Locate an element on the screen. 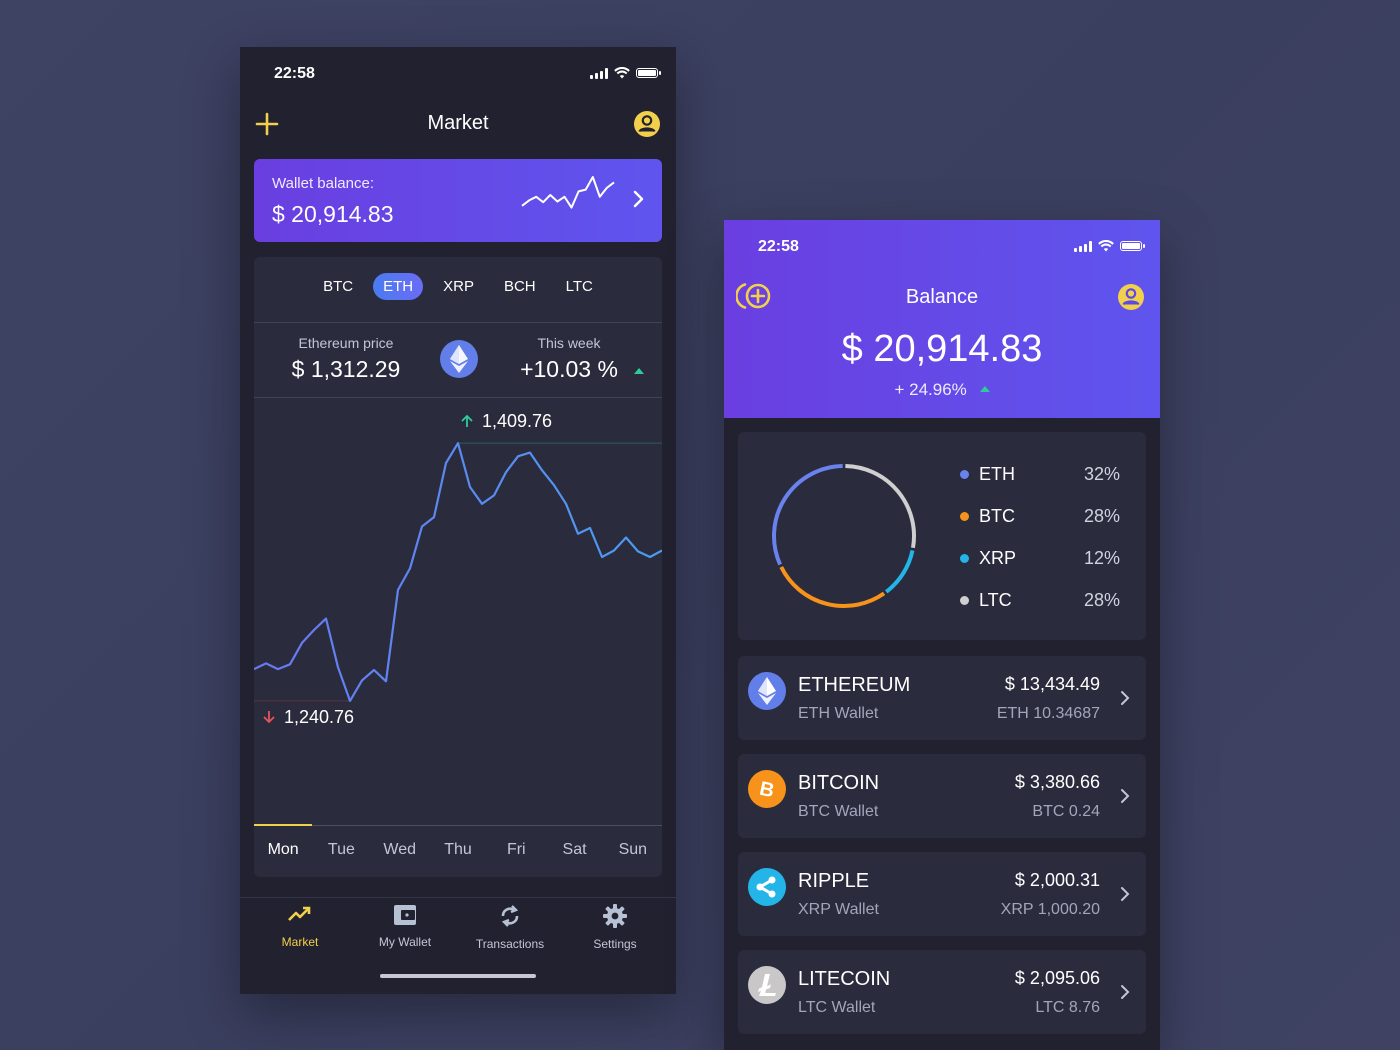 This screenshot has width=1400, height=1050. donut-slice-ltc is located at coordinates (880, 506).